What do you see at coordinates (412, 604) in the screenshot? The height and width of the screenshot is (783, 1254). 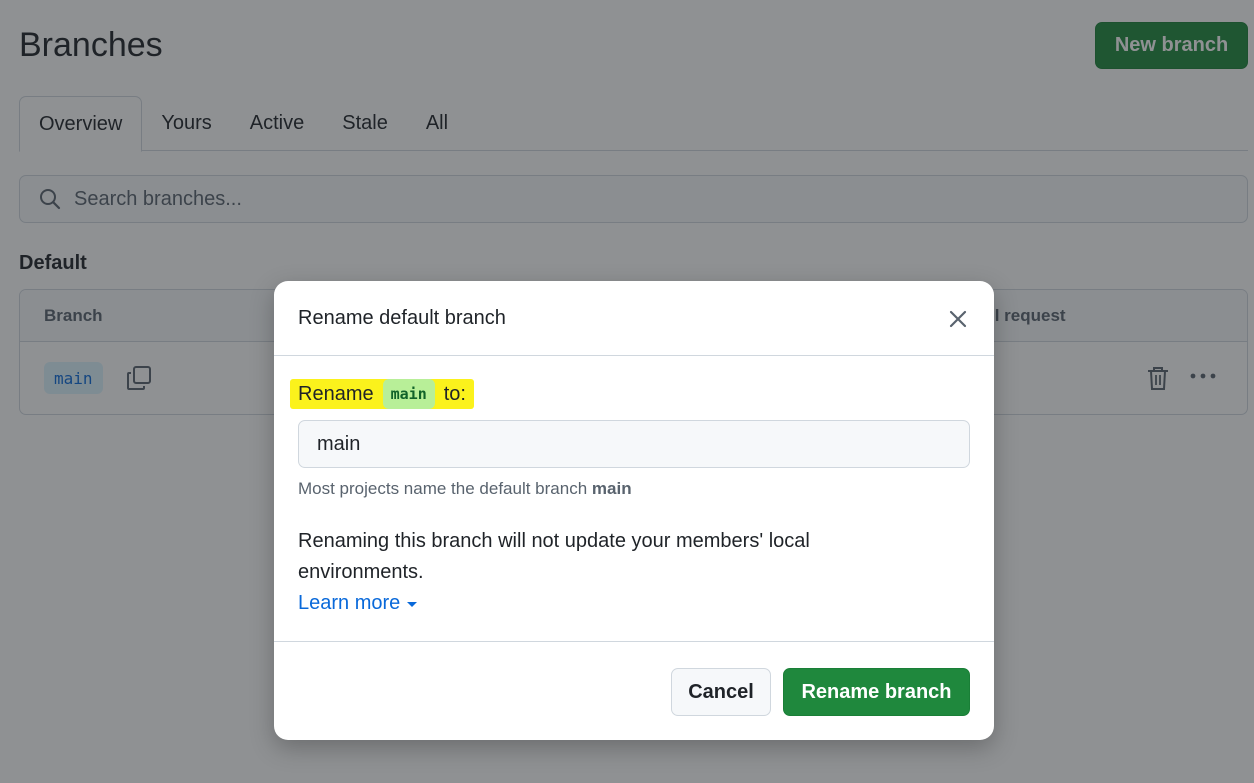 I see `caret-down-icon` at bounding box center [412, 604].